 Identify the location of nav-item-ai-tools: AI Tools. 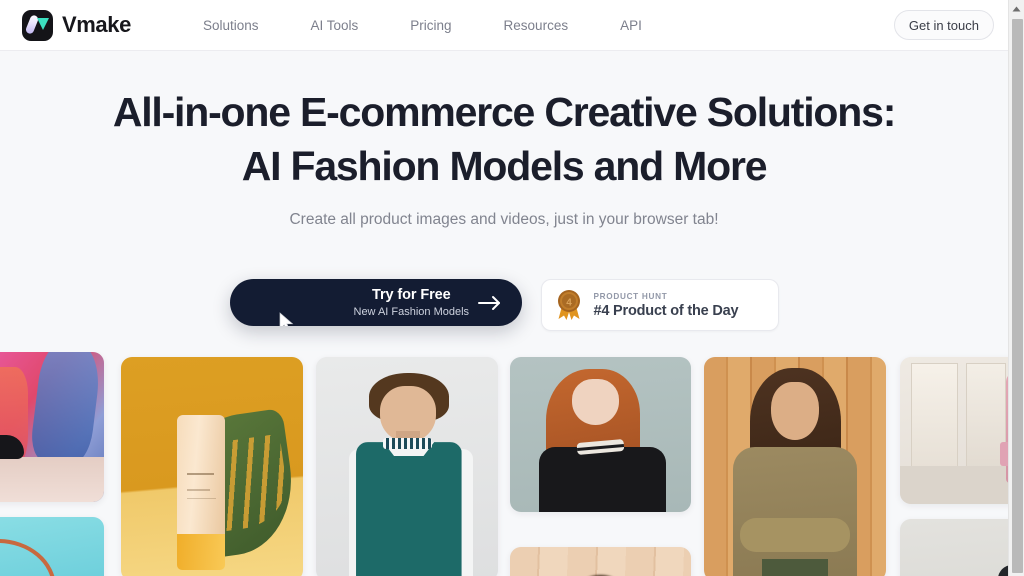
(335, 25).